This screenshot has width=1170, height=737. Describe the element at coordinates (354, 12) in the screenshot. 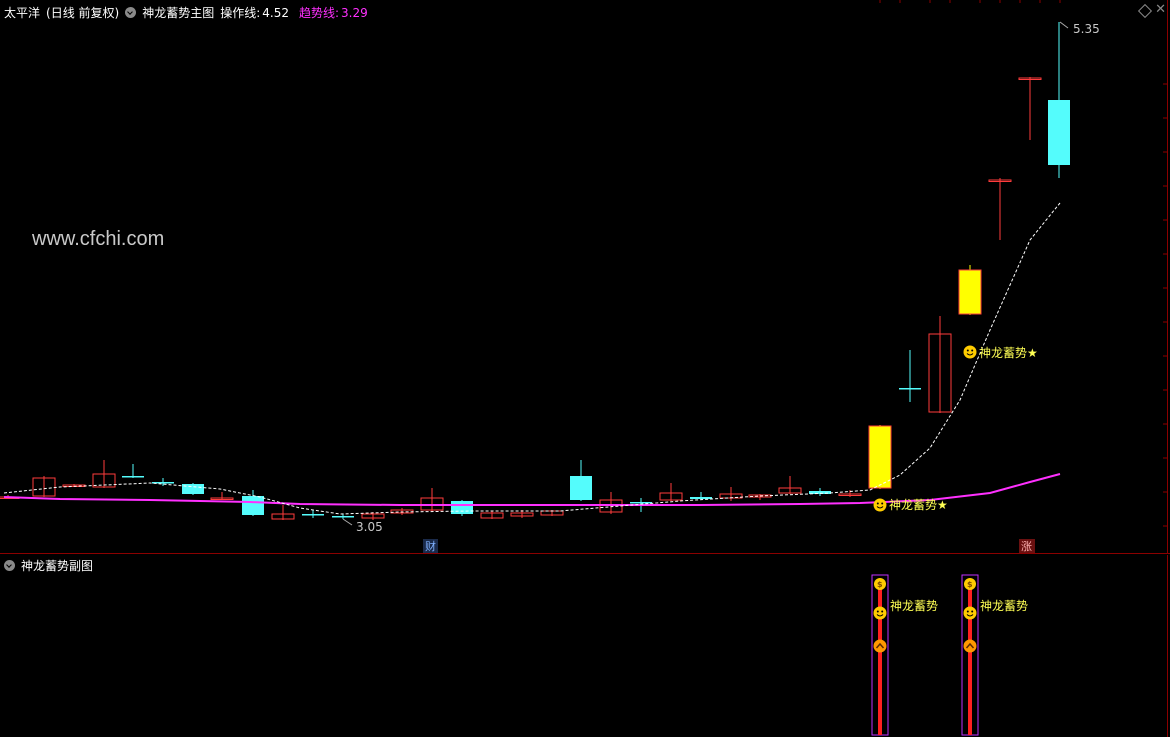

I see `trend-line-value: 3.29` at that location.